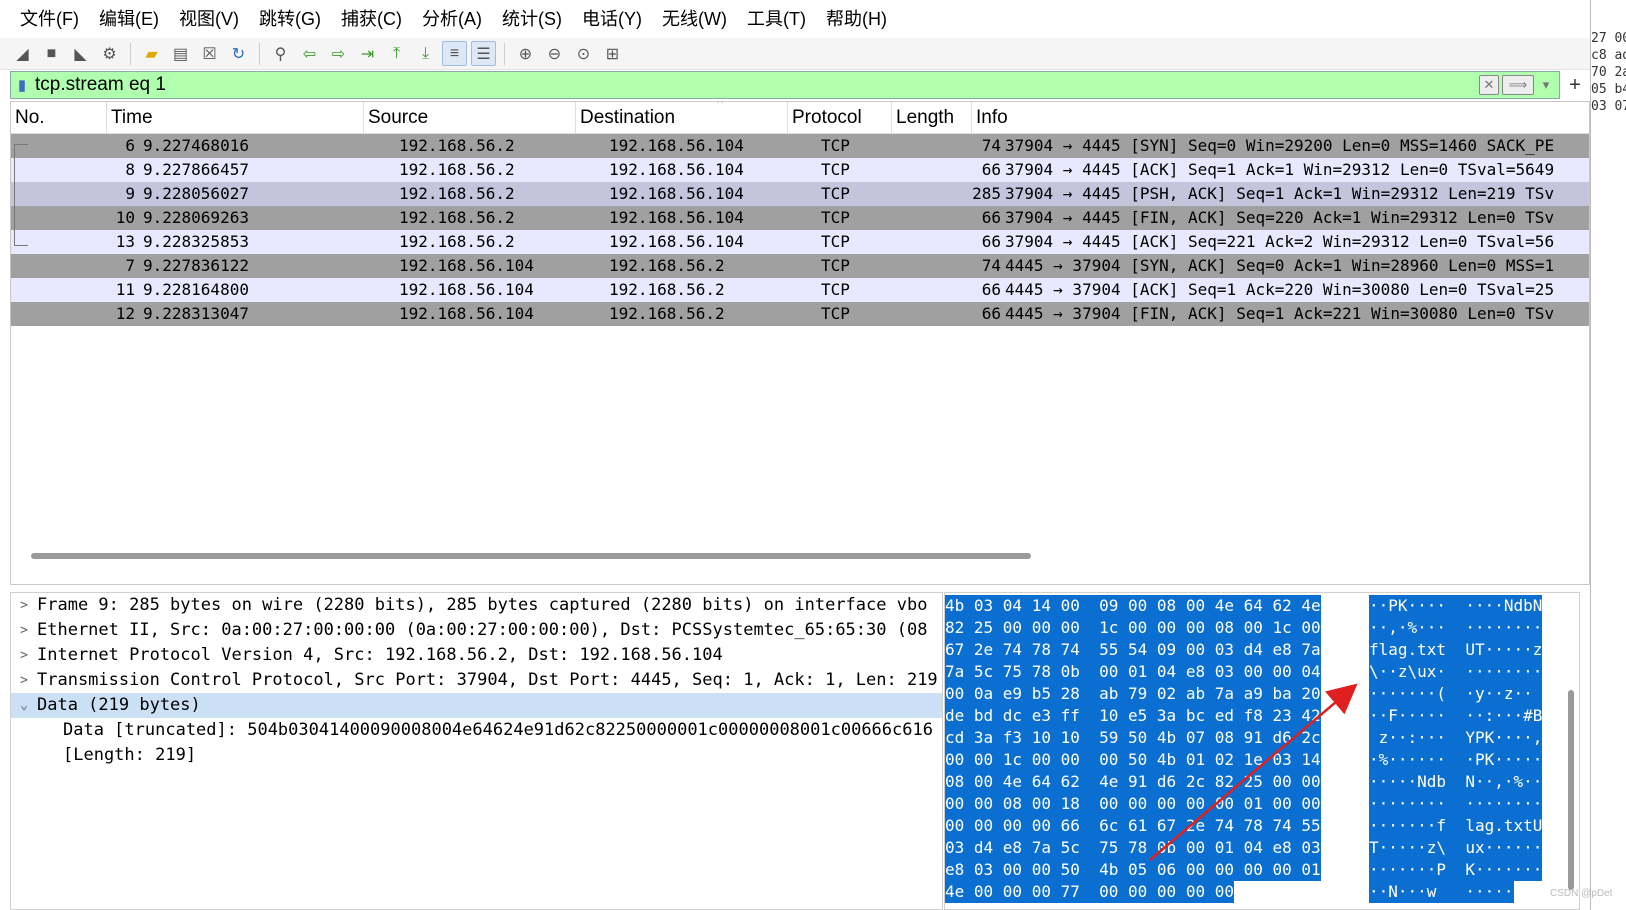 The image size is (1626, 910). Describe the element at coordinates (1133, 694) in the screenshot. I see `hex-bytes: 00 0a e9 b5 28 ab 79 02 ab 7a a9 ba 20` at that location.